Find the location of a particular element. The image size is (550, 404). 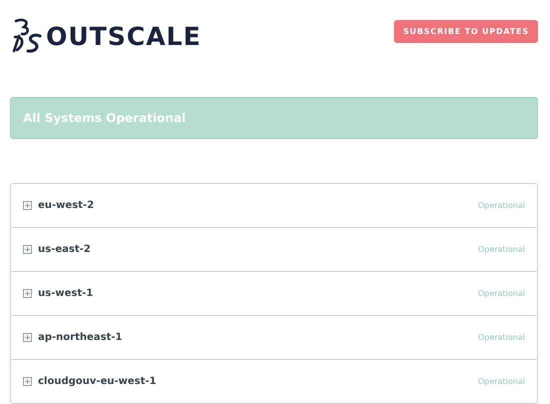

brand-name: OUTSCALE is located at coordinates (124, 36).